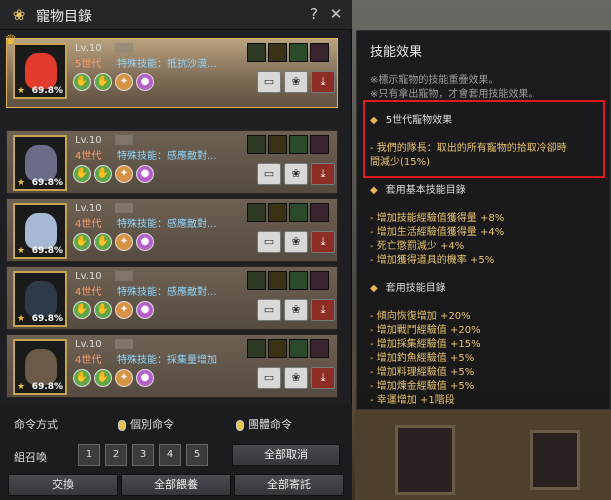 The height and width of the screenshot is (500, 611). What do you see at coordinates (116, 455) in the screenshot?
I see `summon-slot-2: 2` at bounding box center [116, 455].